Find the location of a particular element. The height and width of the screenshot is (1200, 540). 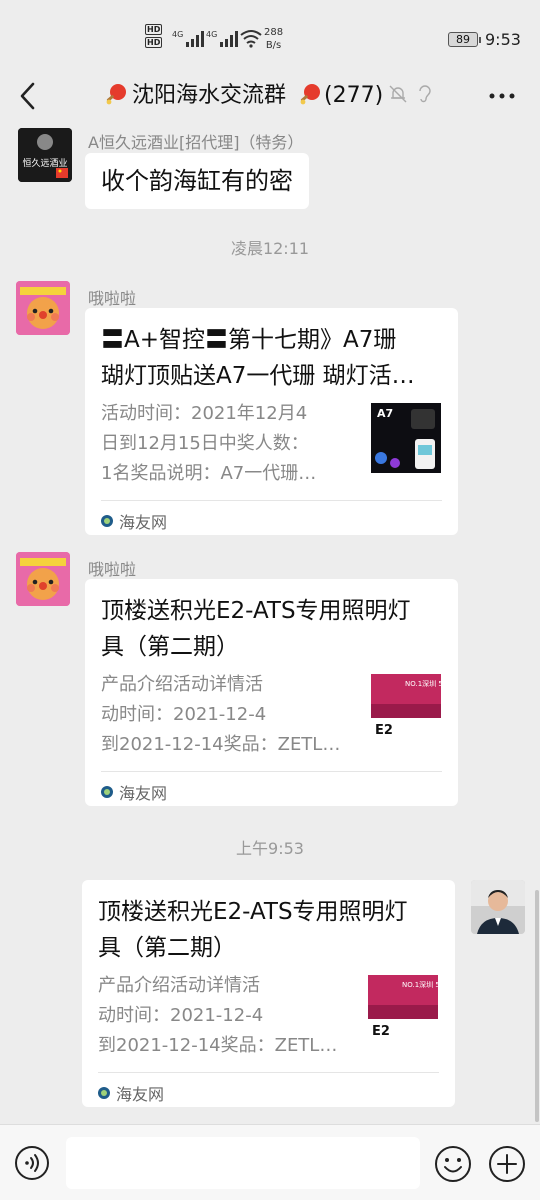

message-bubble: 收个韵海缸有的密 is located at coordinates (197, 181).